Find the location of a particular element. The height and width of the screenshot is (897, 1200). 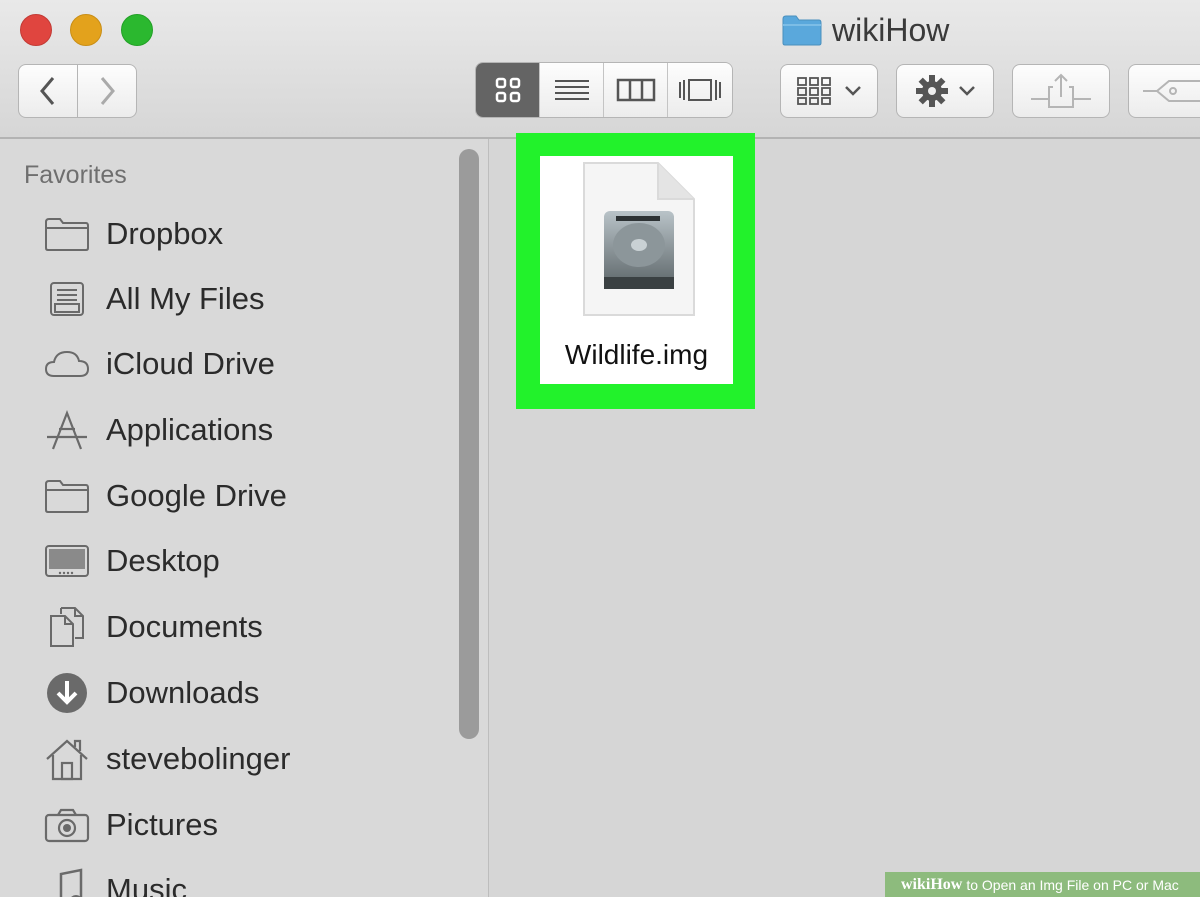

share-button is located at coordinates (1061, 91).